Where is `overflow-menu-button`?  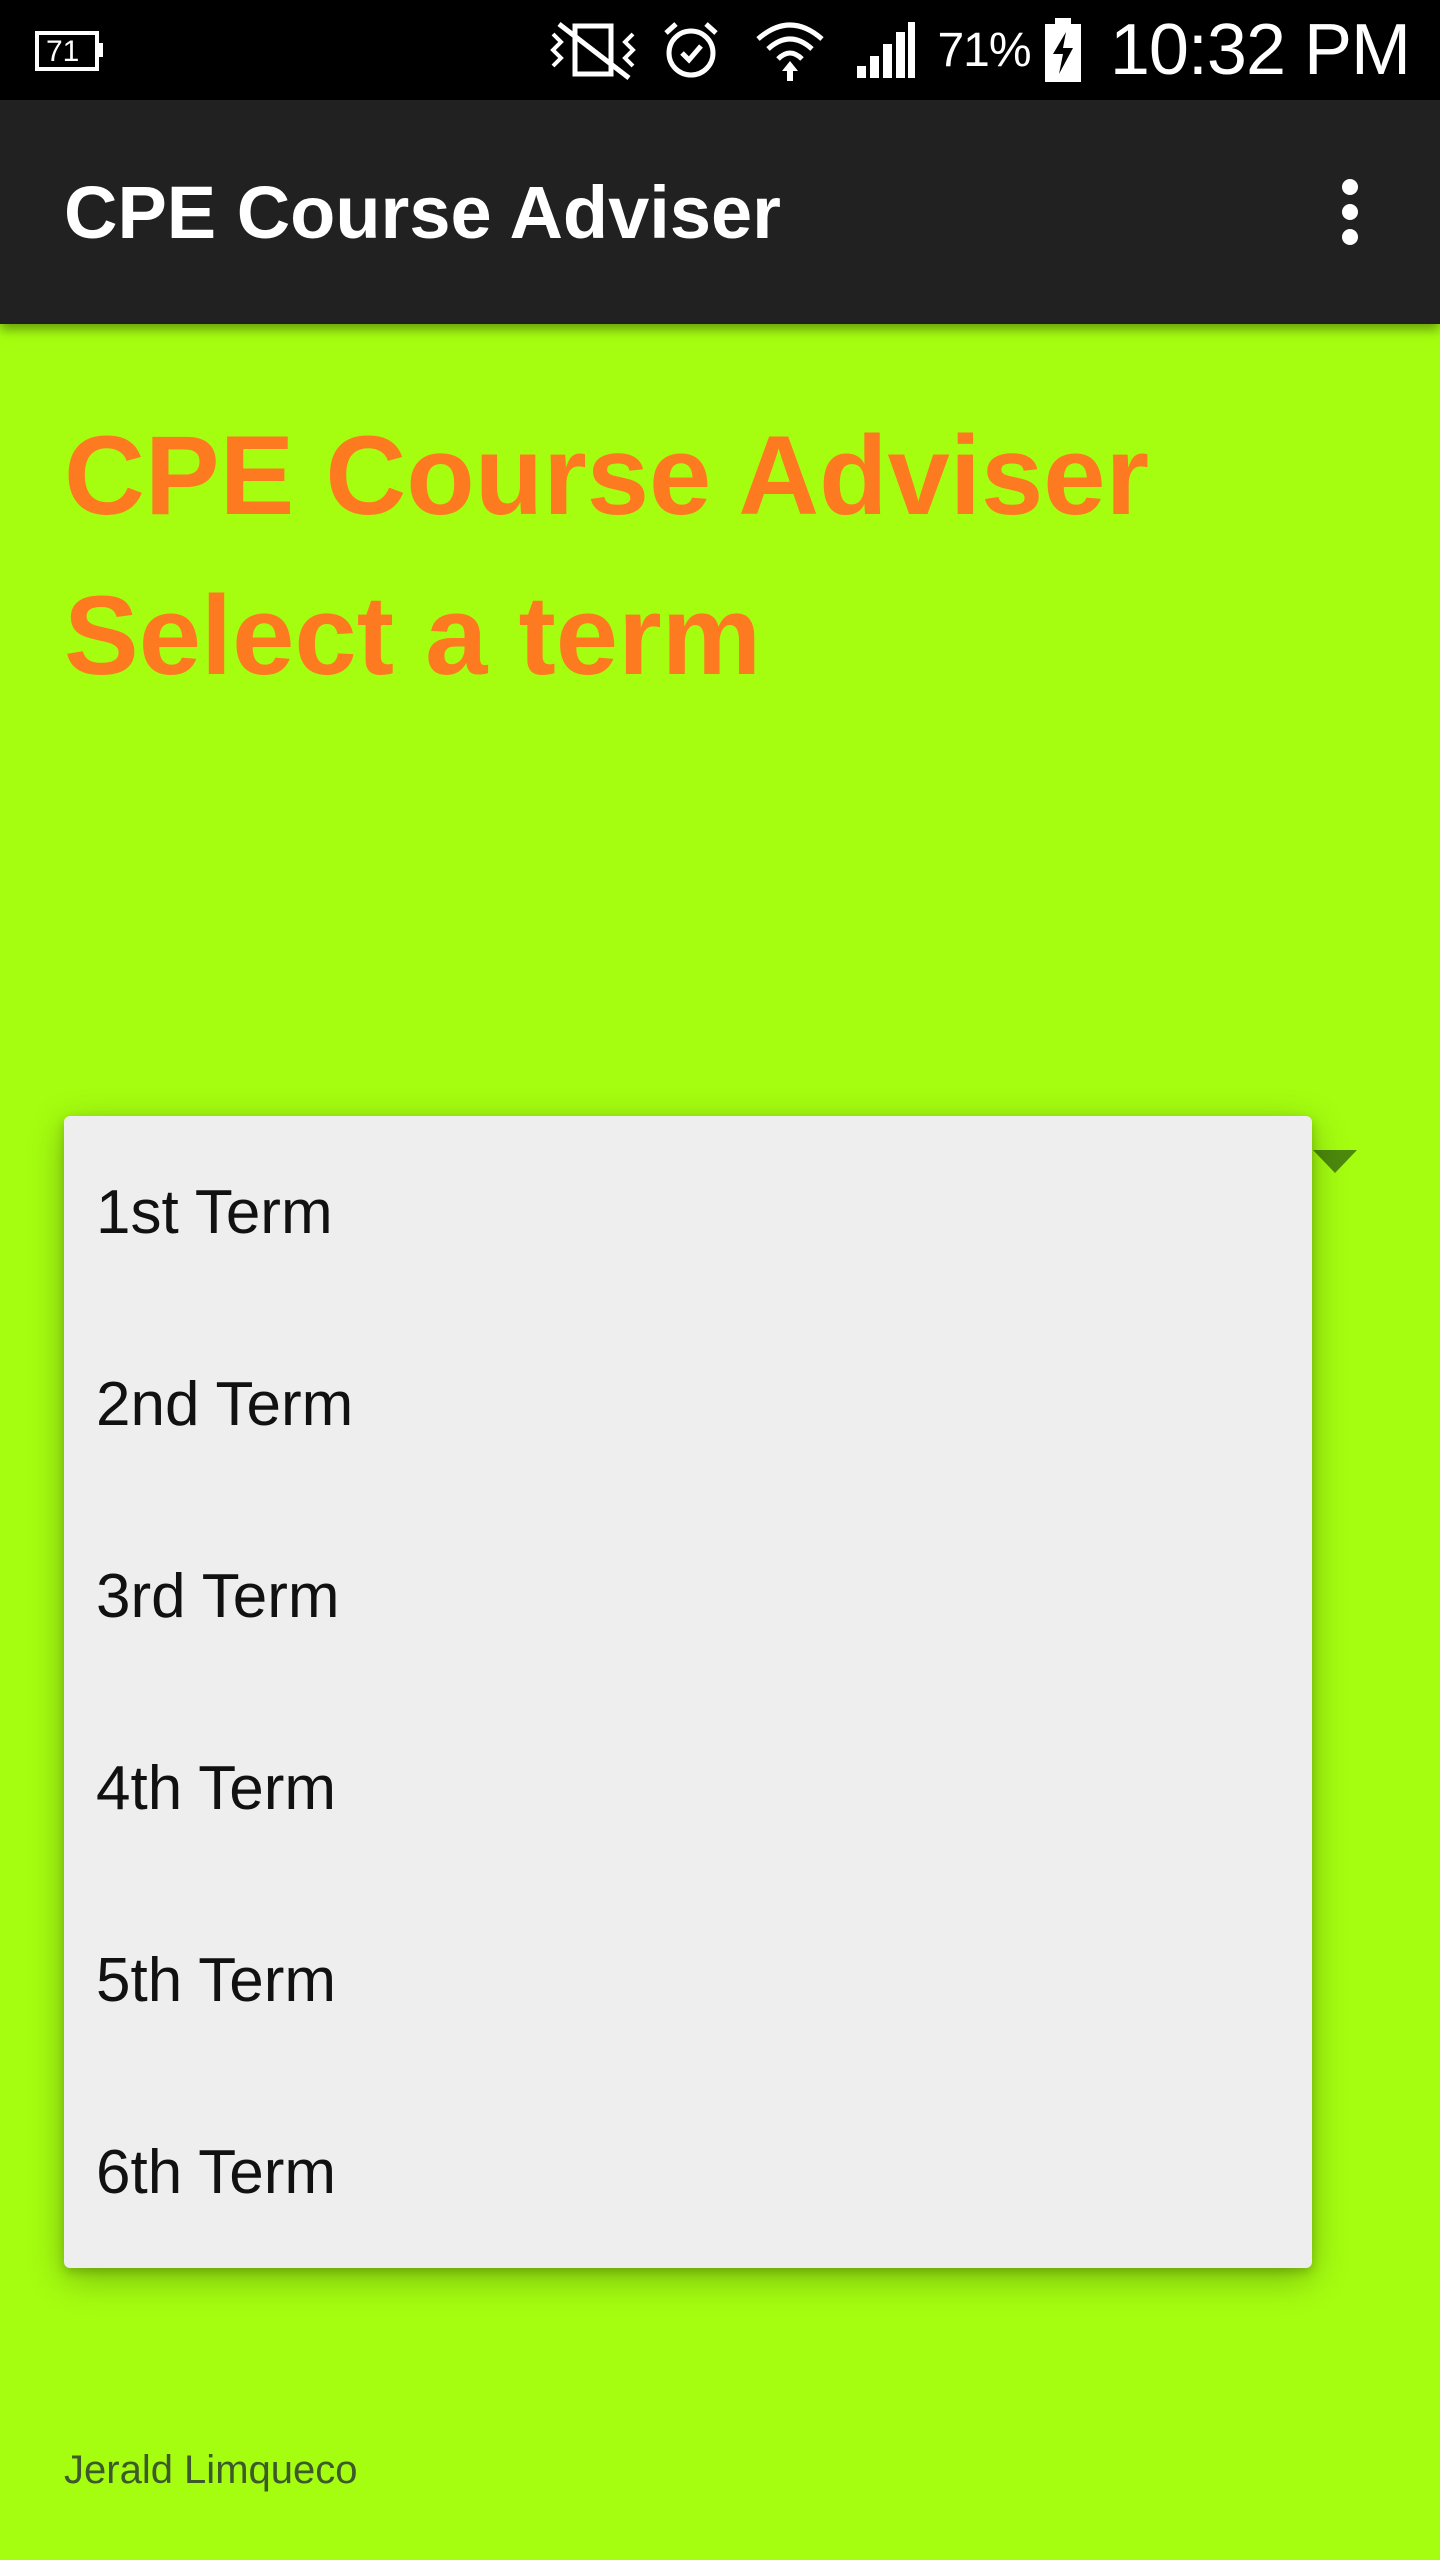
overflow-menu-button is located at coordinates (1350, 212).